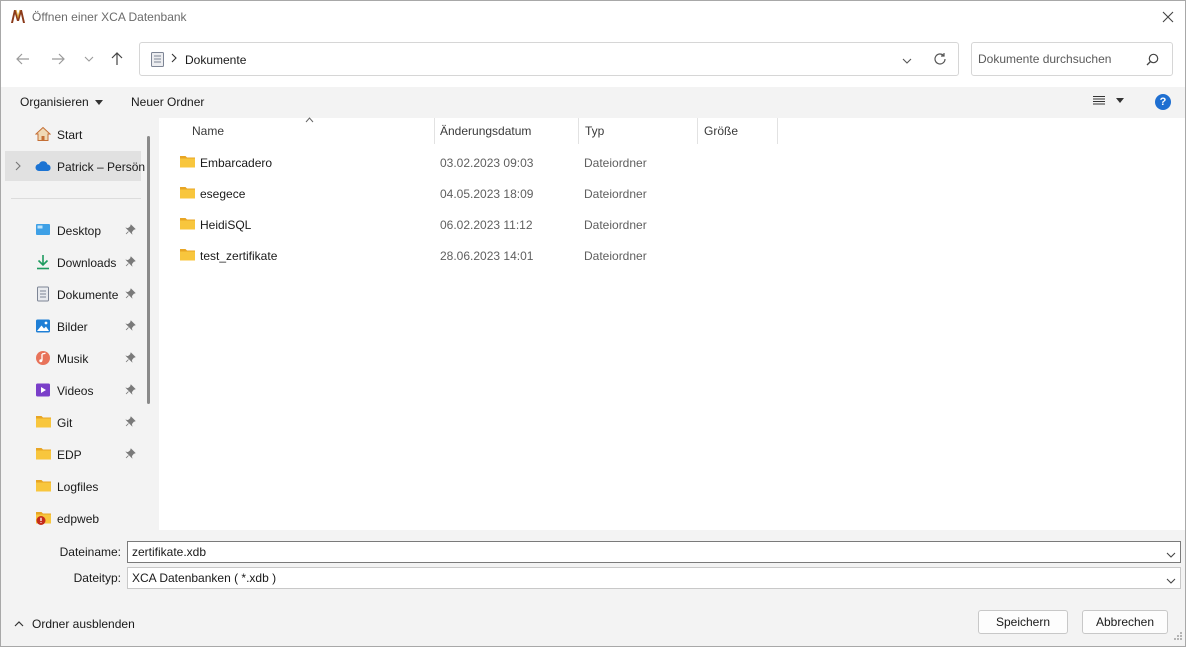  I want to click on home-icon, so click(43, 134).